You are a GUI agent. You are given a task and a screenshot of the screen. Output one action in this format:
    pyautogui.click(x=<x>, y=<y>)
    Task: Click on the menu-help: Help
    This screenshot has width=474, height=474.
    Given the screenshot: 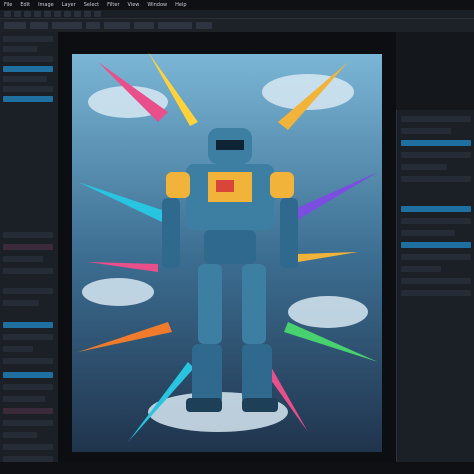 What is the action you would take?
    pyautogui.click(x=180, y=5)
    